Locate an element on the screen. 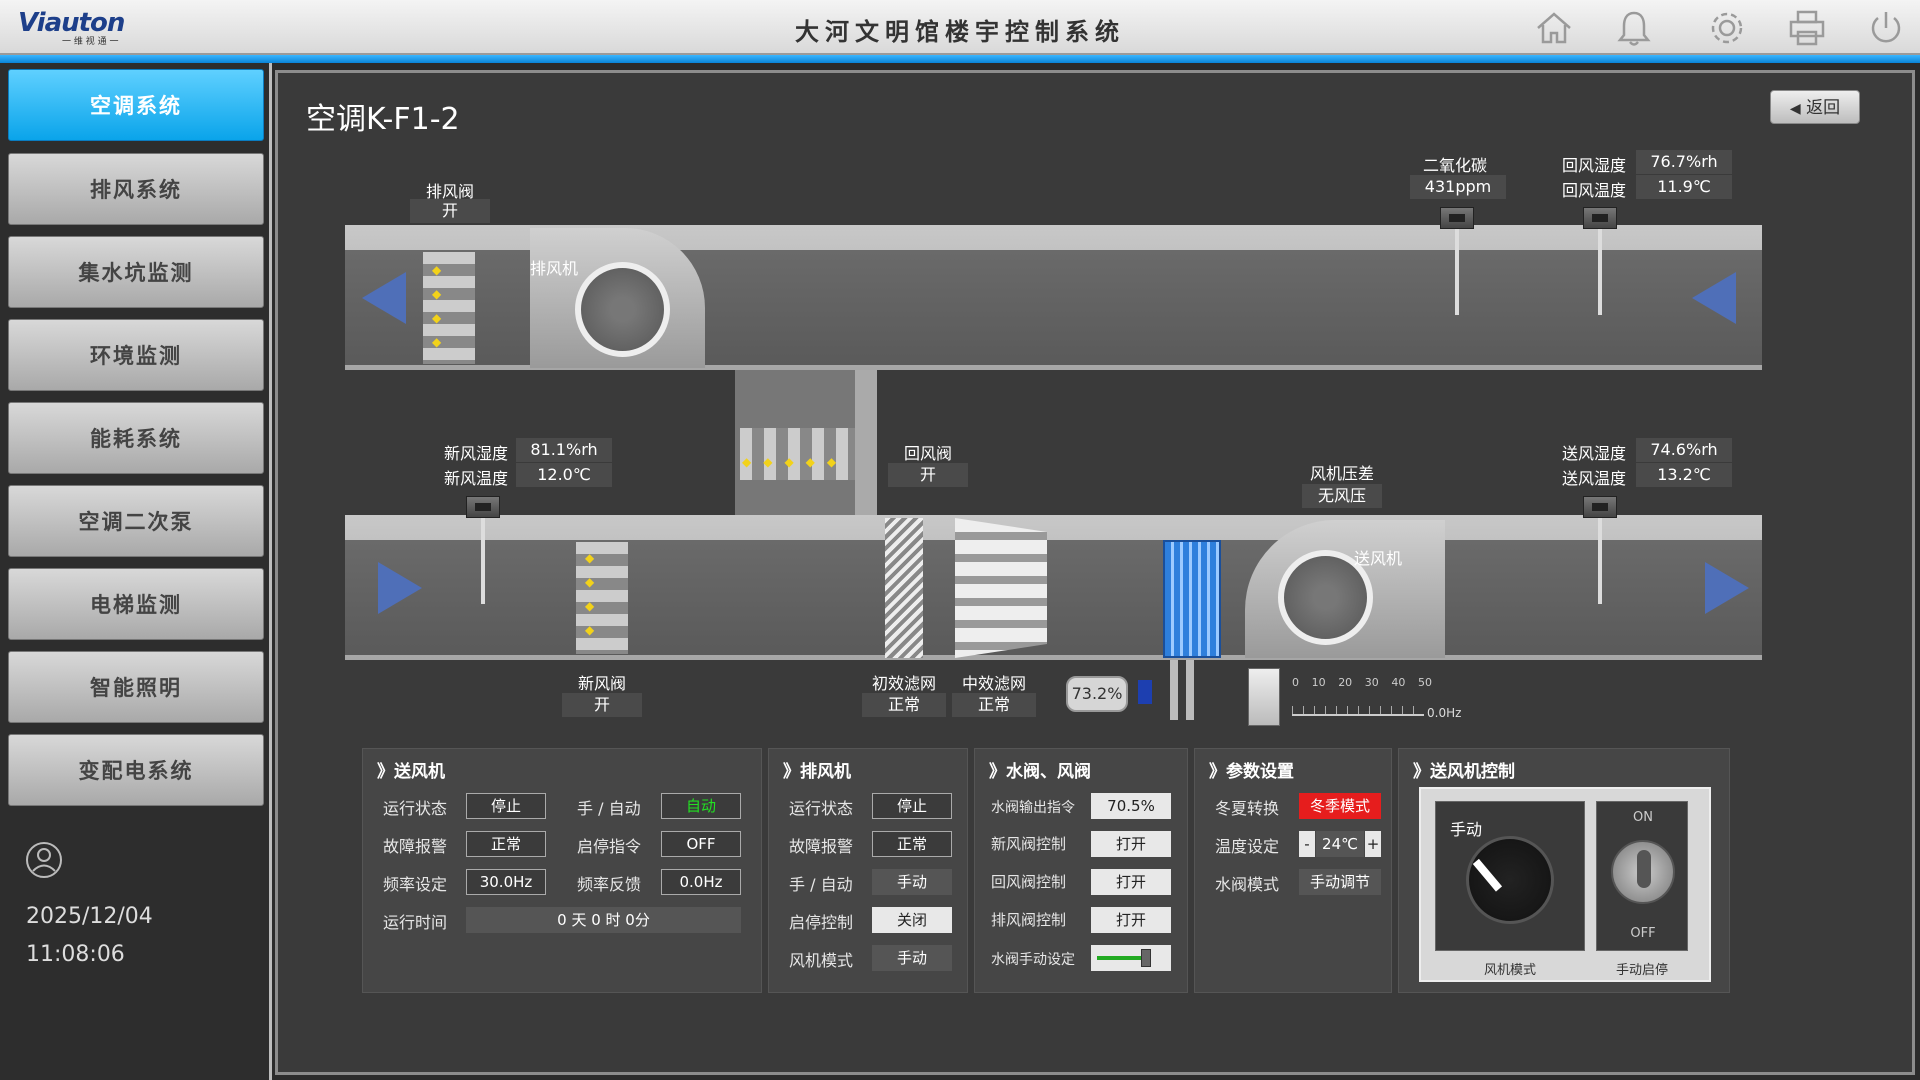  bell-icon is located at coordinates (1634, 28).